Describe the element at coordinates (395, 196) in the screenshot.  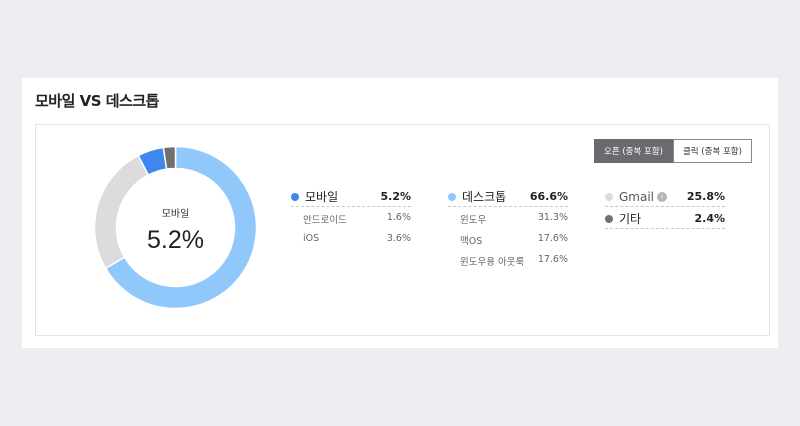
I see `mobile-pct: 5.2%` at that location.